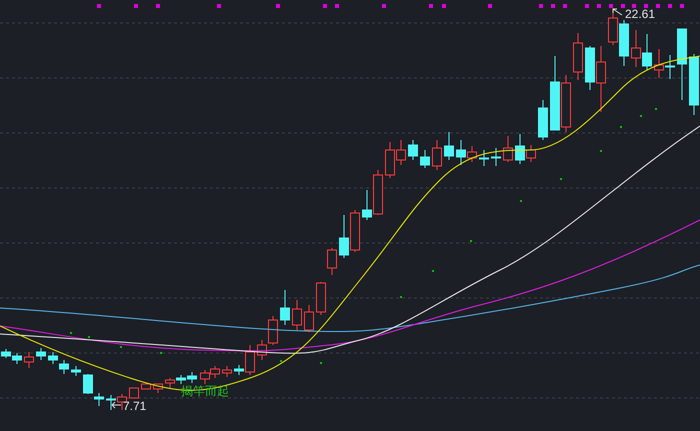  Describe the element at coordinates (134, 406) in the screenshot. I see `low-price-label: 7.71` at that location.